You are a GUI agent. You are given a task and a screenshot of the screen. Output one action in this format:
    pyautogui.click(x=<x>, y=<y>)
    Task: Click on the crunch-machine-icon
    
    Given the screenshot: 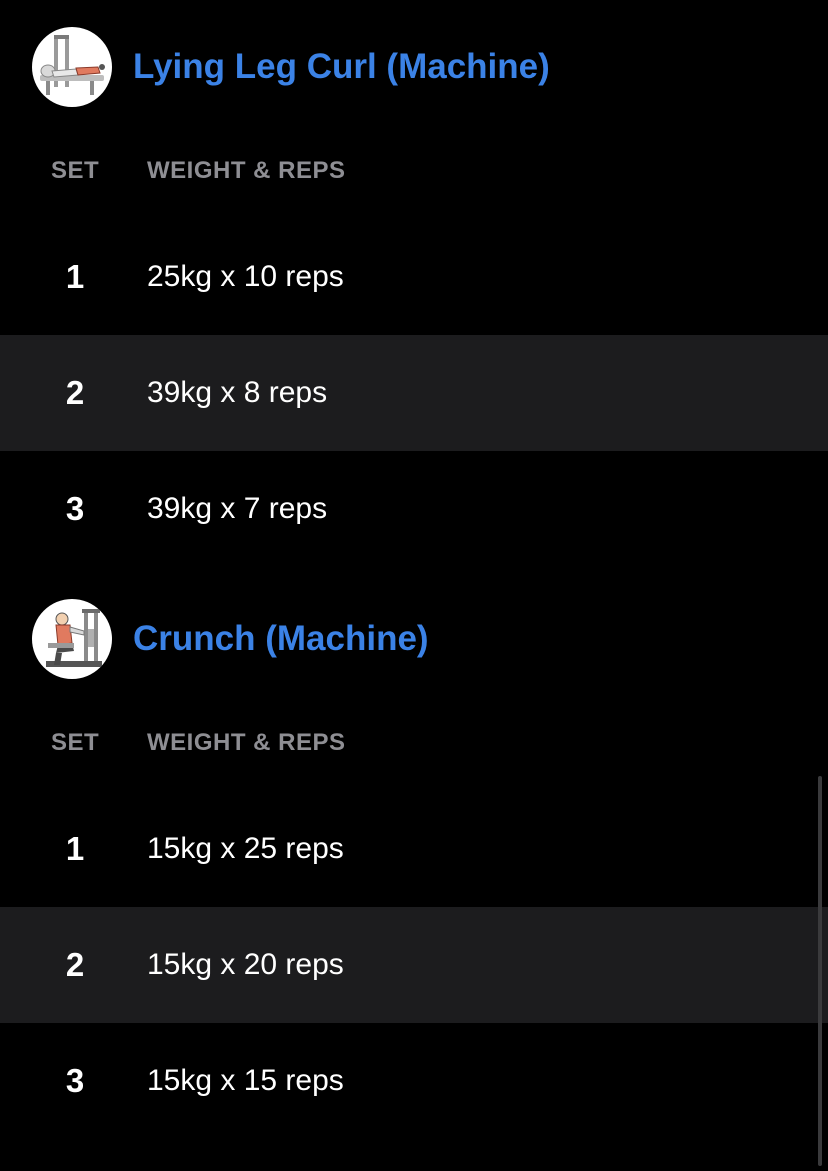 What is the action you would take?
    pyautogui.click(x=72, y=639)
    